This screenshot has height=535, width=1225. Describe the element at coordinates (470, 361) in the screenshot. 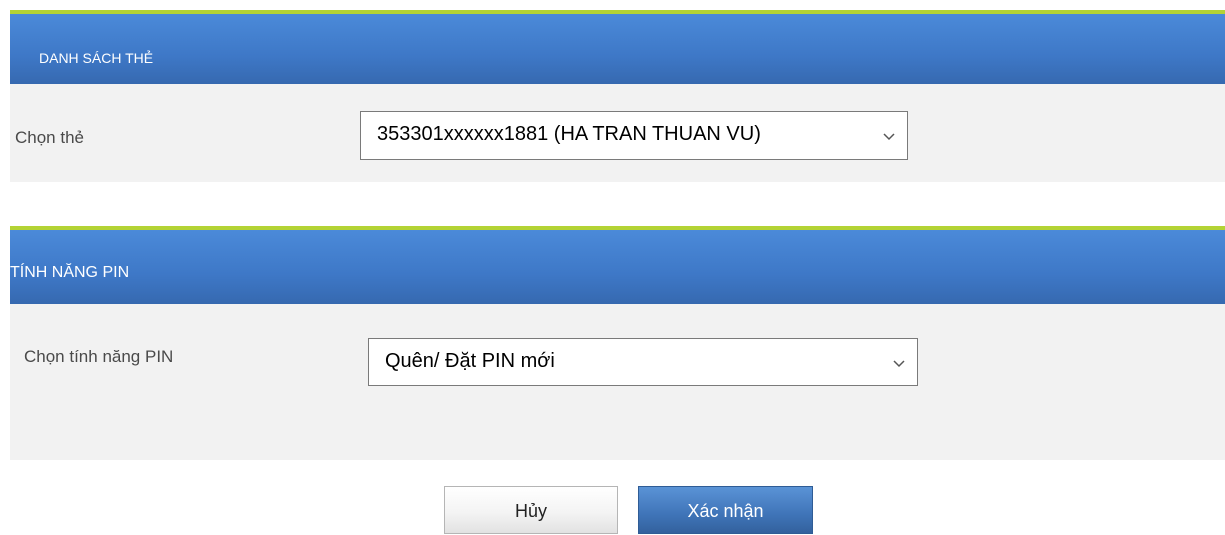

I see `pin-feature-select-value: Quên/ Đặt PIN mới` at that location.